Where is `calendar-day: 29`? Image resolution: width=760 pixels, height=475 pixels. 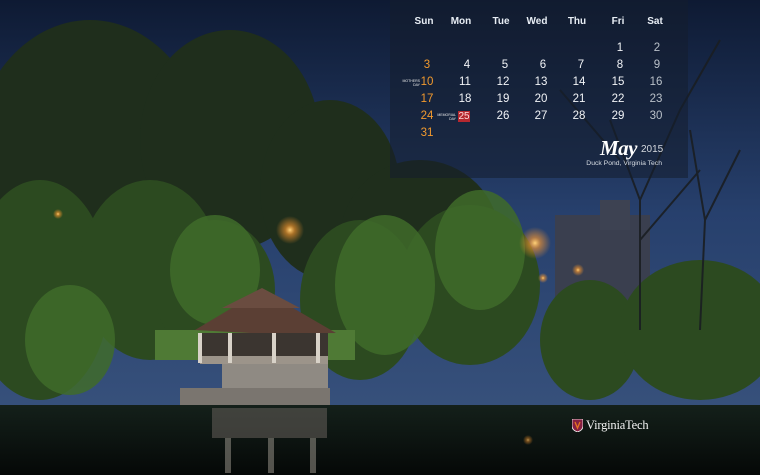 calendar-day: 29 is located at coordinates (618, 116).